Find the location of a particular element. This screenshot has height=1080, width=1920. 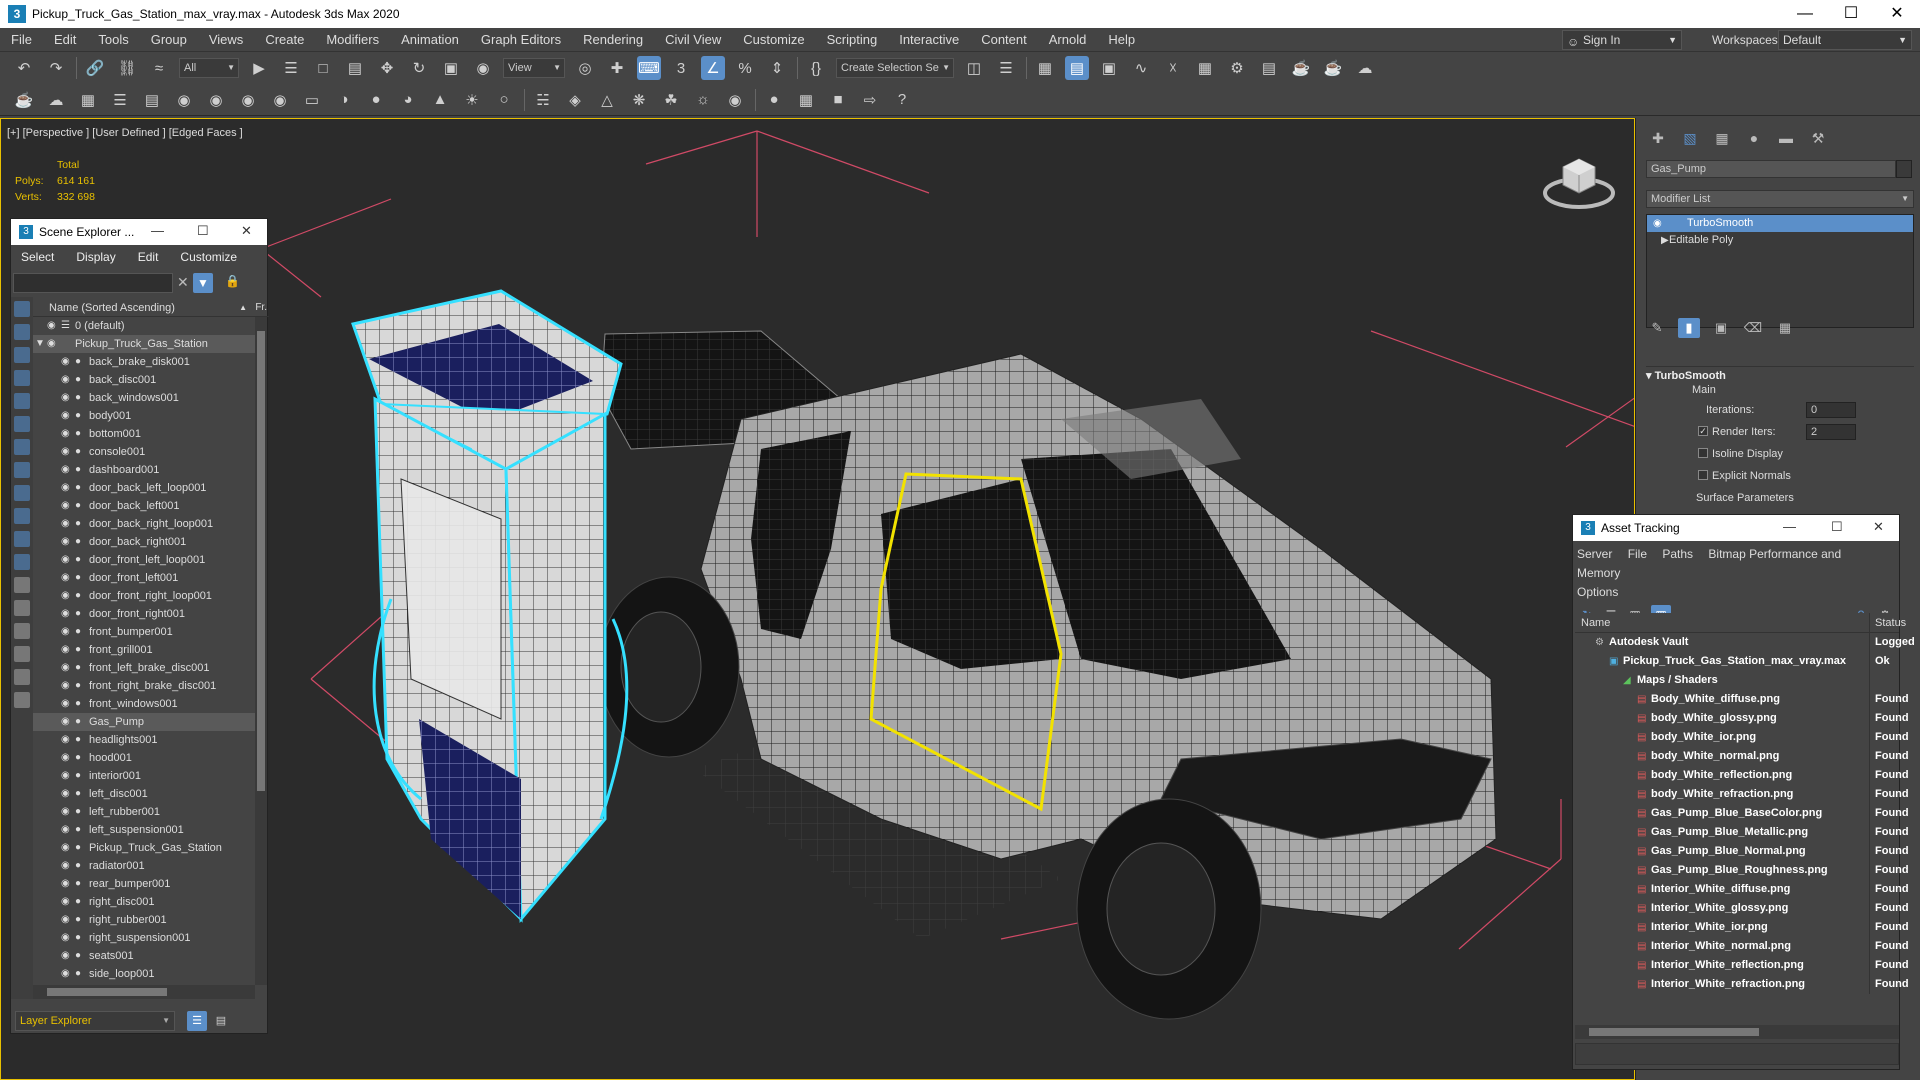

pivot-center-icon: ◎ is located at coordinates (585, 68).